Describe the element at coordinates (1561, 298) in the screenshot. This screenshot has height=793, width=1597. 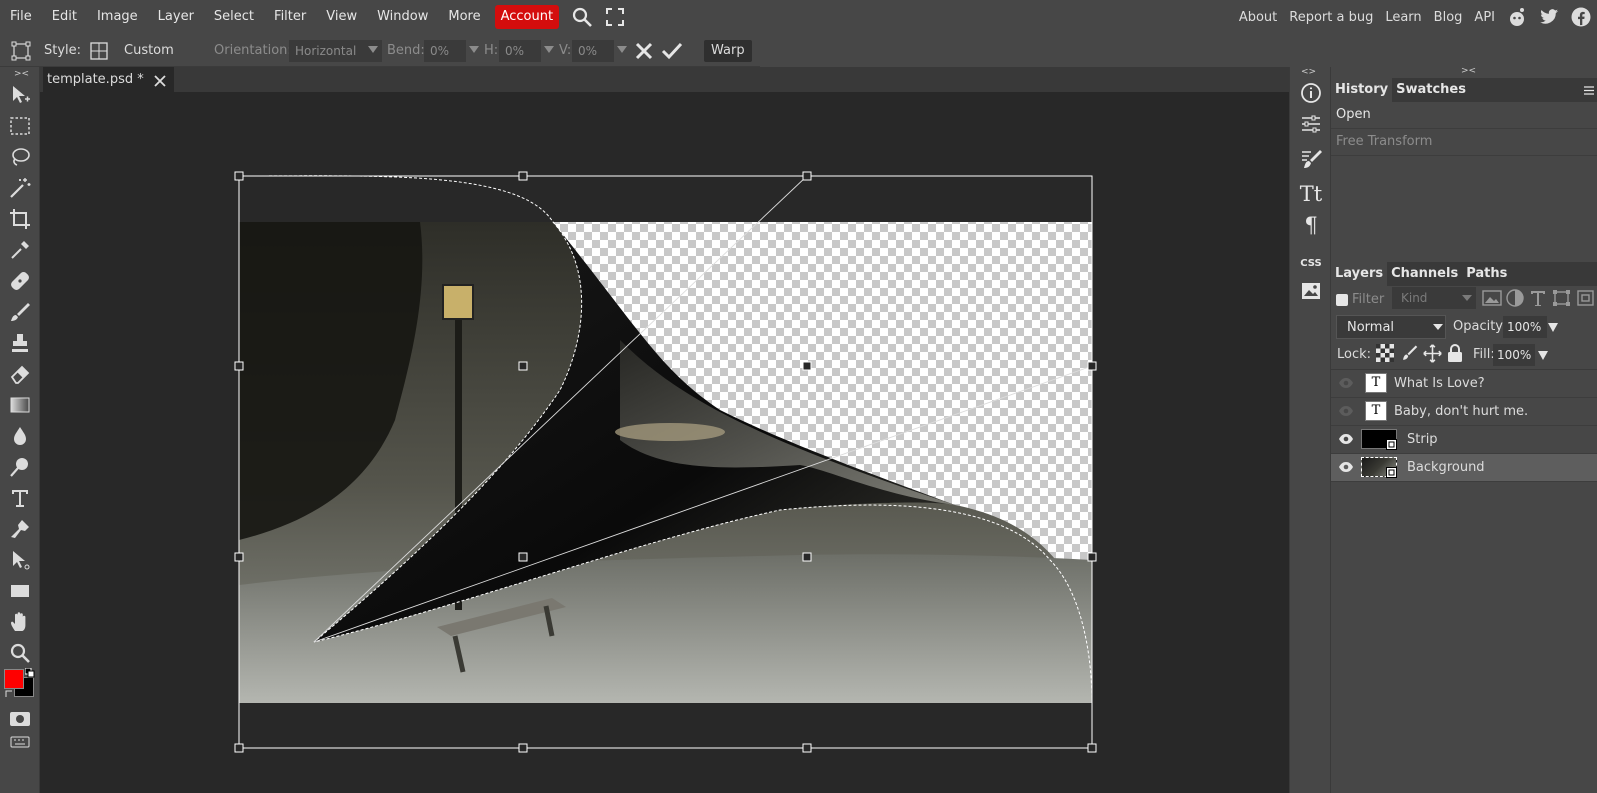
I see `shape-filter-icon` at that location.